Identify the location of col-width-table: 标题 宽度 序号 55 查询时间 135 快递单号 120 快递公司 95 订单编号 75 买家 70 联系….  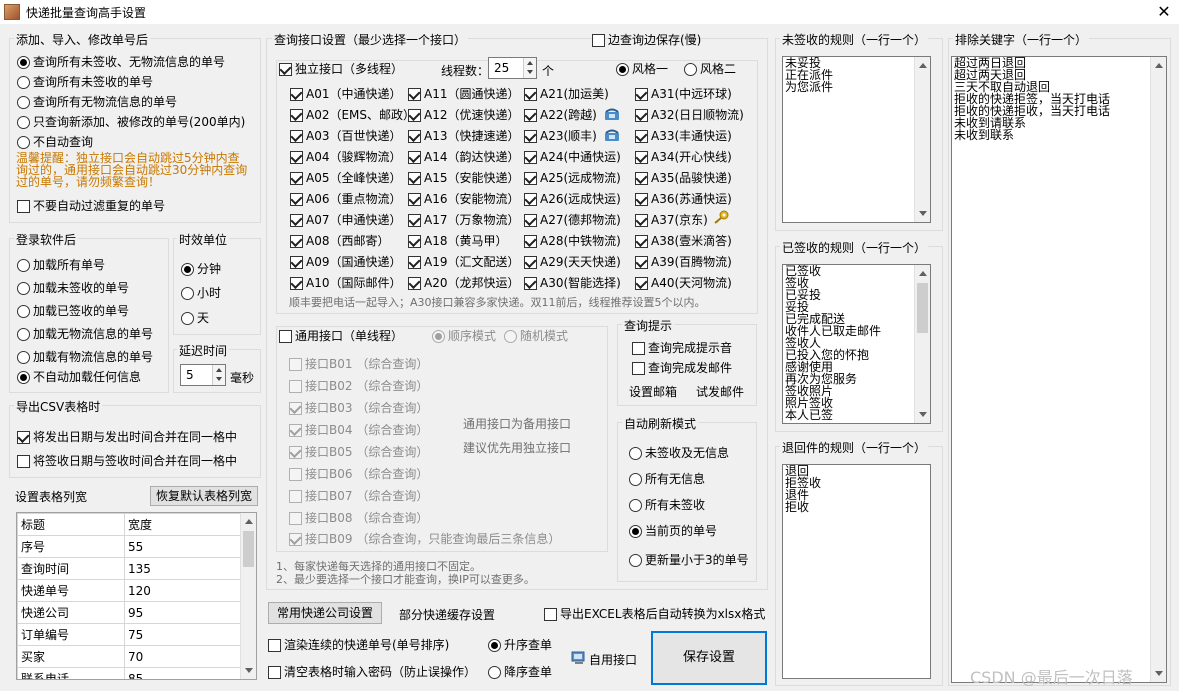
(136, 596).